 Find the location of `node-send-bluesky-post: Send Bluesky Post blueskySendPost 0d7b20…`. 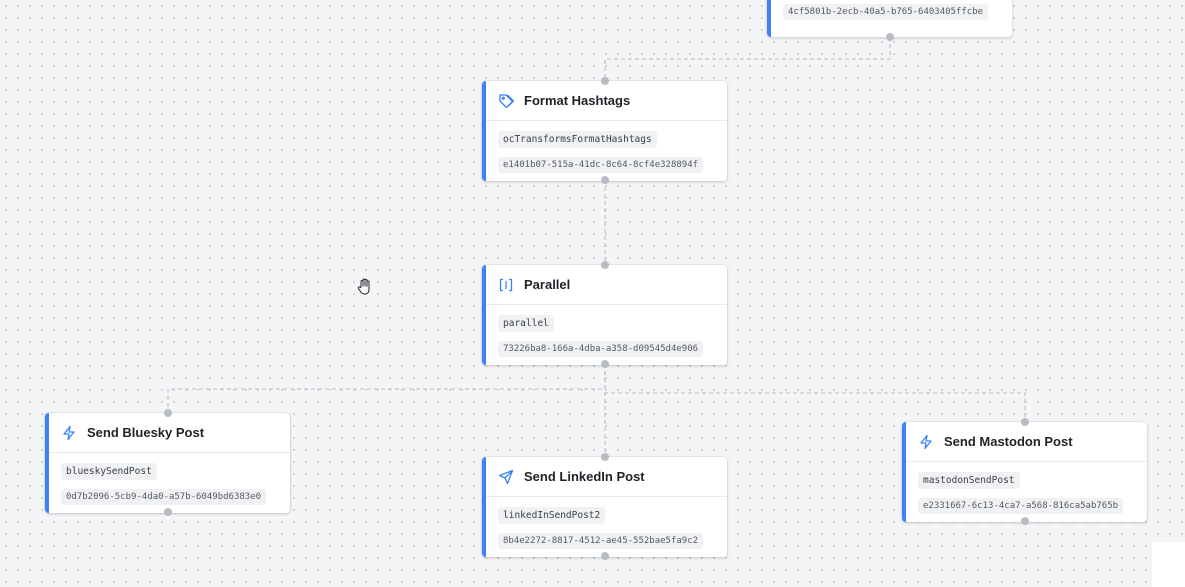

node-send-bluesky-post: Send Bluesky Post blueskySendPost 0d7b20… is located at coordinates (167, 463).